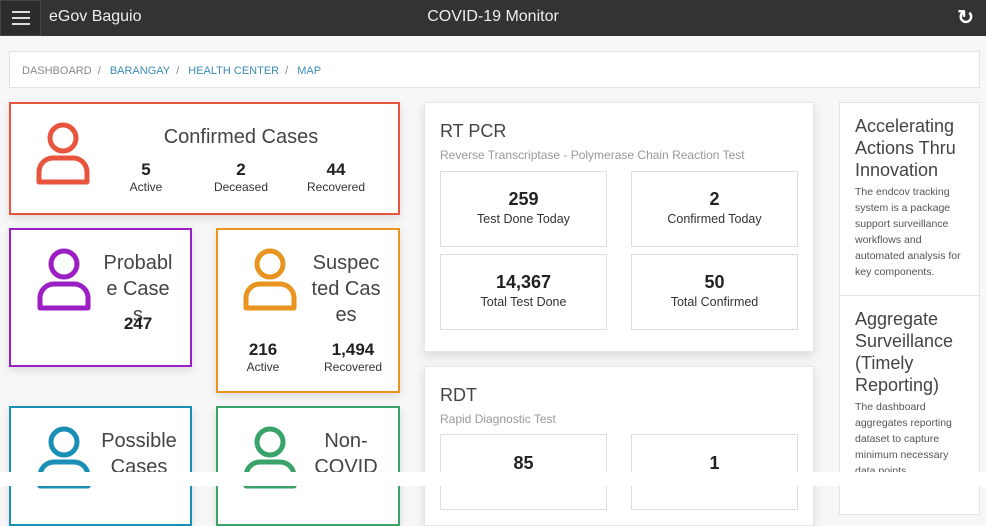 Image resolution: width=986 pixels, height=526 pixels. I want to click on panel-title: RT PCR, so click(473, 131).